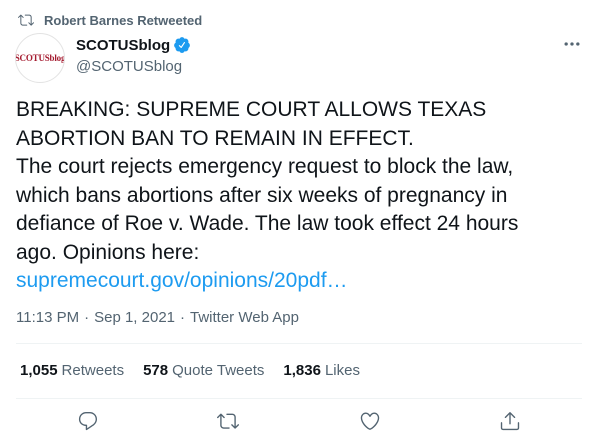 This screenshot has height=445, width=598. I want to click on retweet-context-label: Robert Barnes Retweeted, so click(123, 20).